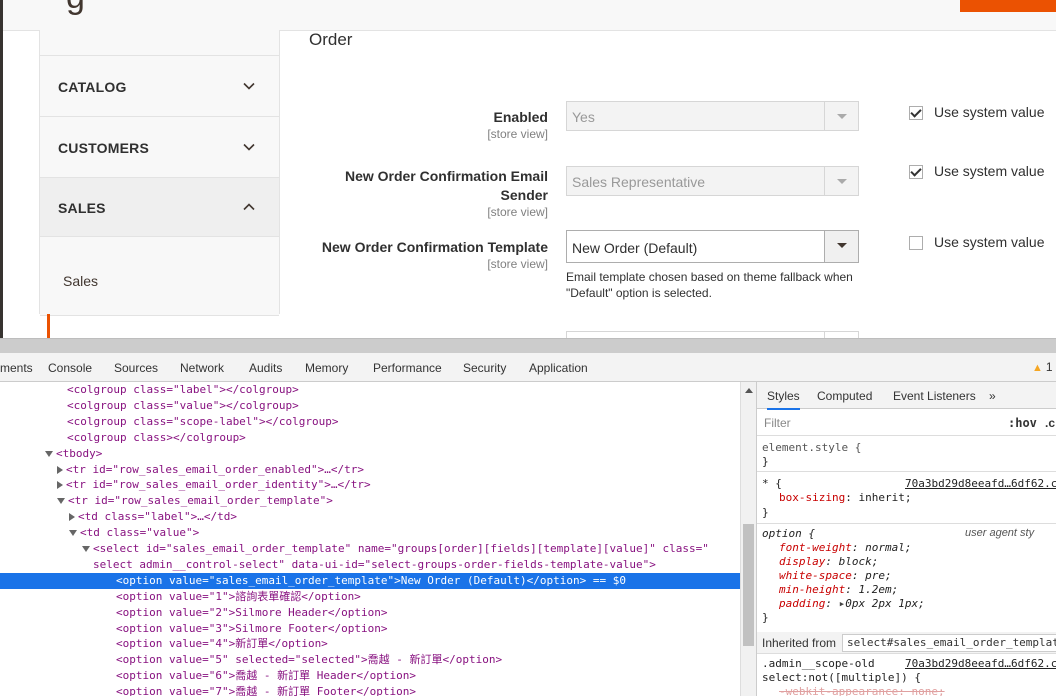  What do you see at coordinates (103, 148) in the screenshot?
I see `sidebar-section-title: CUSTOMERS` at bounding box center [103, 148].